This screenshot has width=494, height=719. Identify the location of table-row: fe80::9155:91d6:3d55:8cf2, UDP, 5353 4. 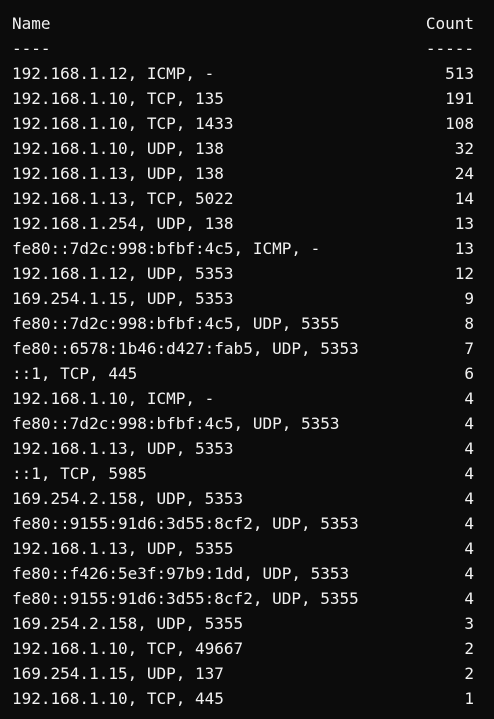
(247, 523).